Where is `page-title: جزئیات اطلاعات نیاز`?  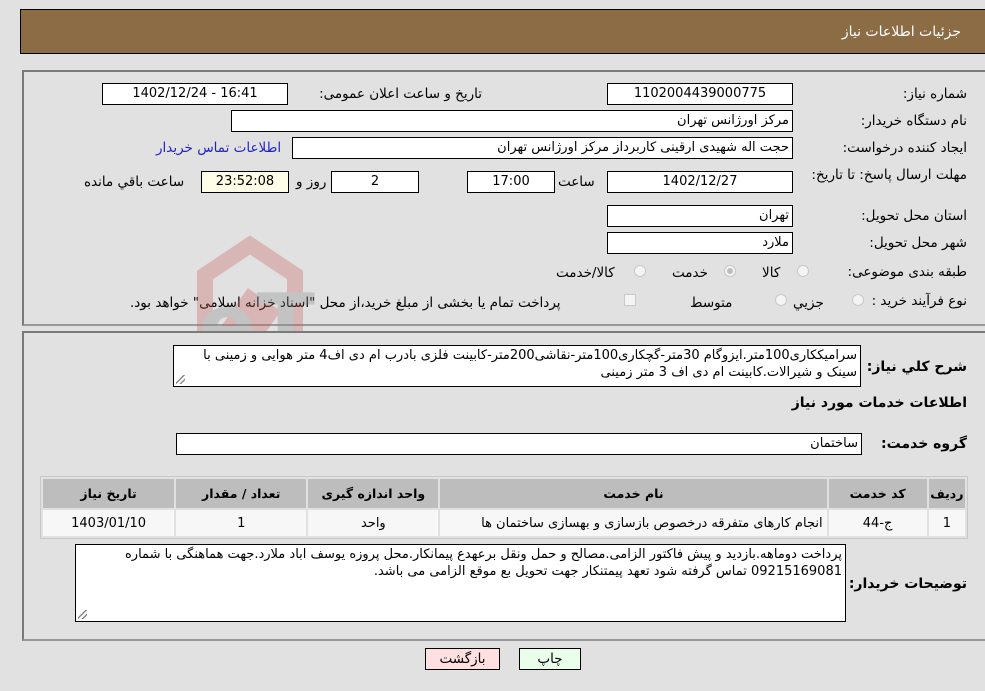 page-title: جزئیات اطلاعات نیاز is located at coordinates (901, 31).